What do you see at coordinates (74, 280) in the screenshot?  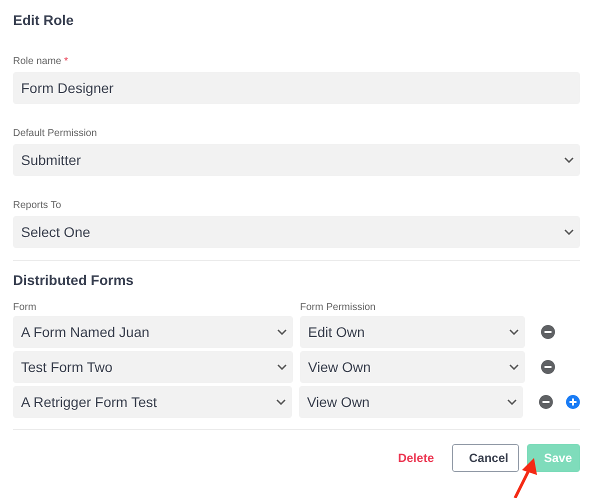 I see `section-title: Distributed Forms` at bounding box center [74, 280].